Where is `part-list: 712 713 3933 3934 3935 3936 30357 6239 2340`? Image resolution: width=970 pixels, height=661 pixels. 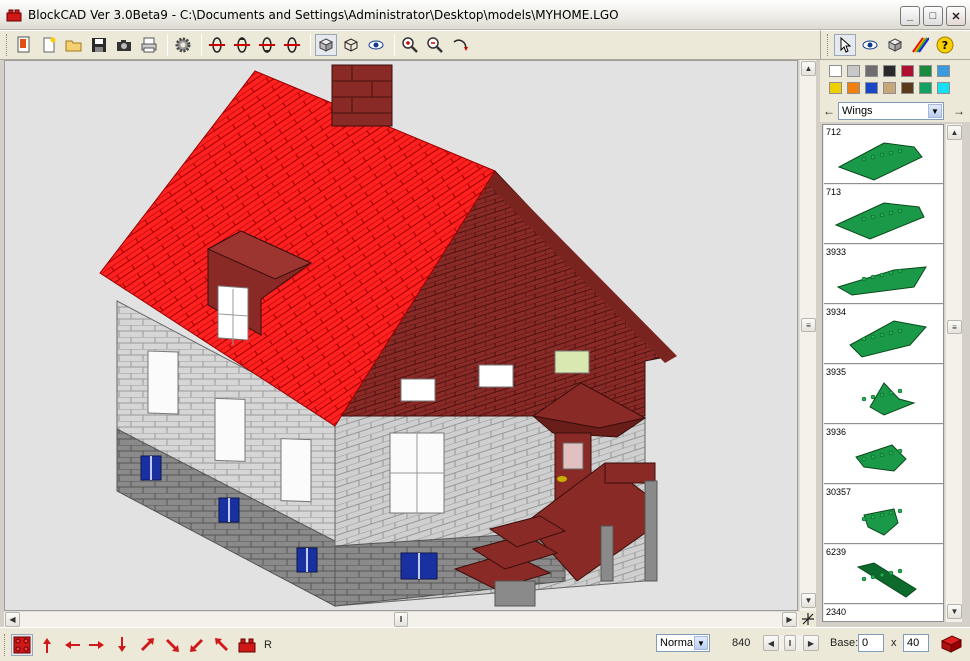 part-list: 712 713 3933 3934 3935 3936 30357 6239 2340 is located at coordinates (883, 373).